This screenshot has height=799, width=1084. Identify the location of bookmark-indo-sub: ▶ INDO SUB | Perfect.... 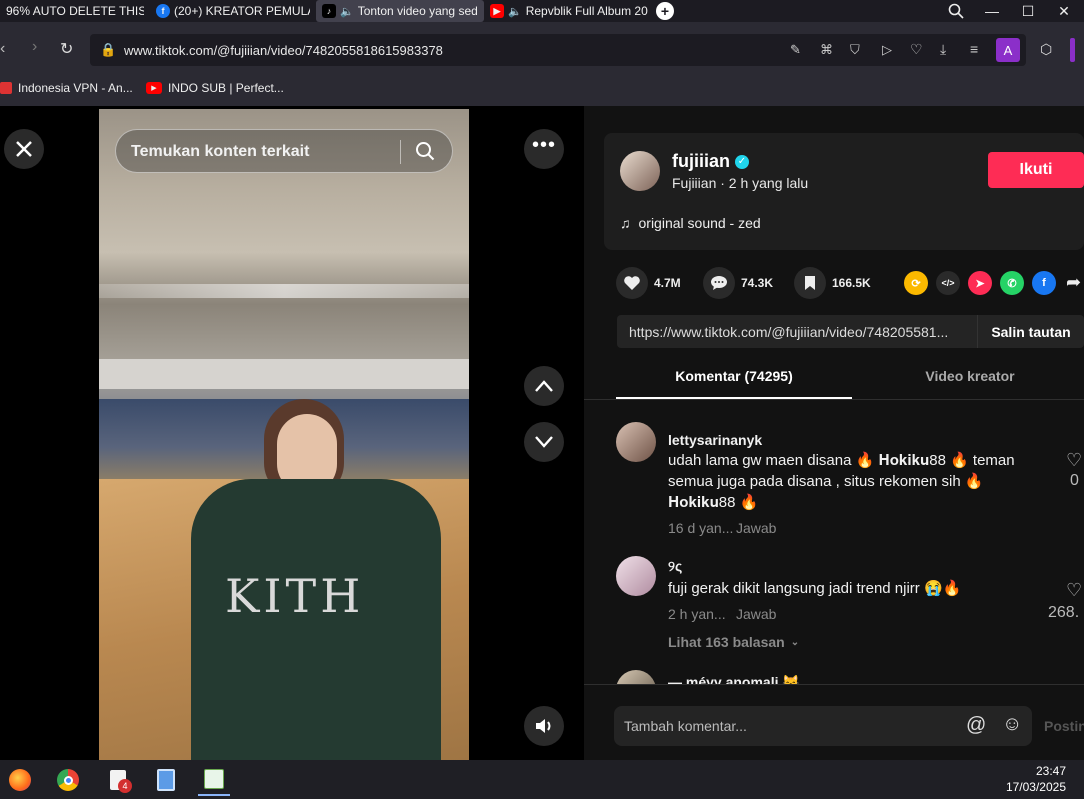
(215, 88).